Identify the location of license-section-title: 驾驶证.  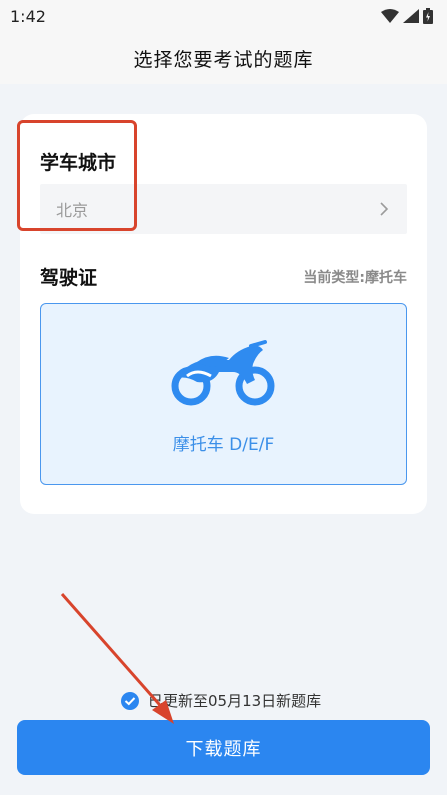
(69, 278).